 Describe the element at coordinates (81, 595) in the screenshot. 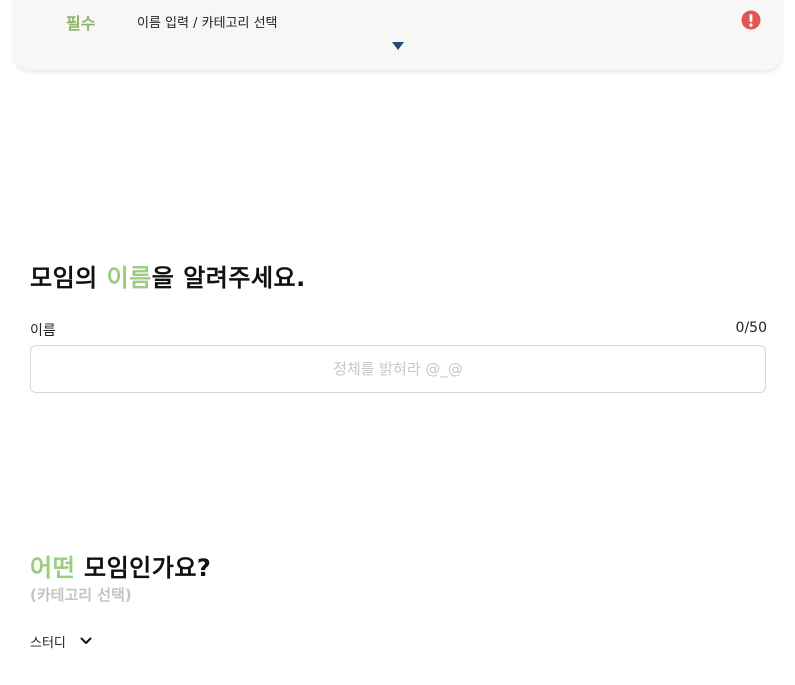

I see `category-subtitle: (카테고리 선택)` at that location.